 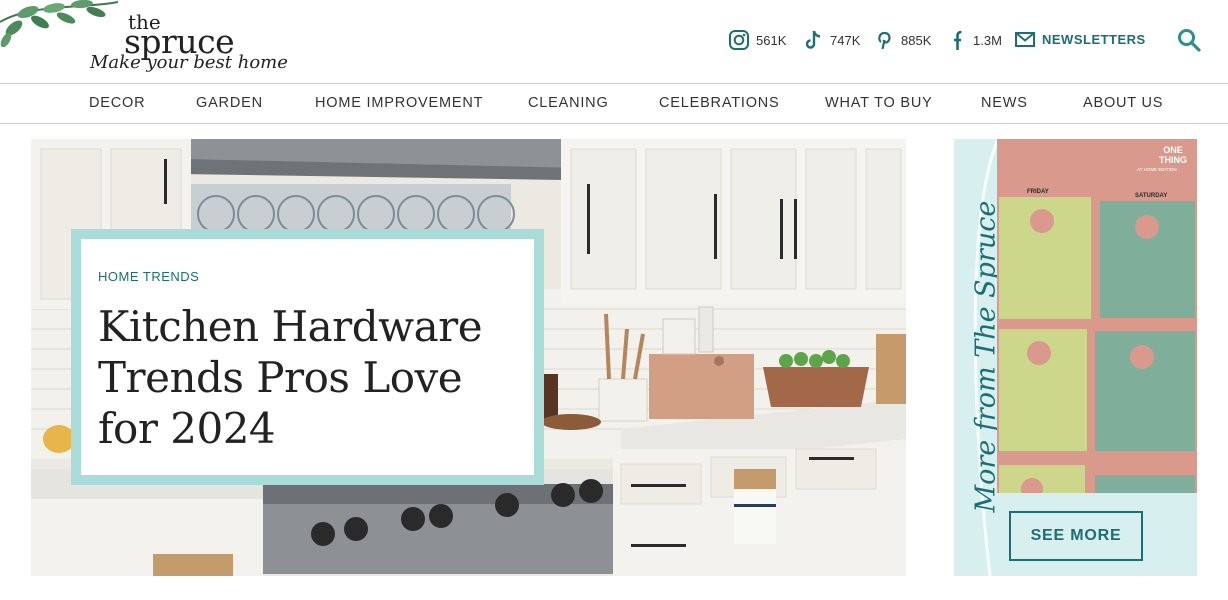 What do you see at coordinates (188, 43) in the screenshot?
I see `site-logo: the spruce Make your best home` at bounding box center [188, 43].